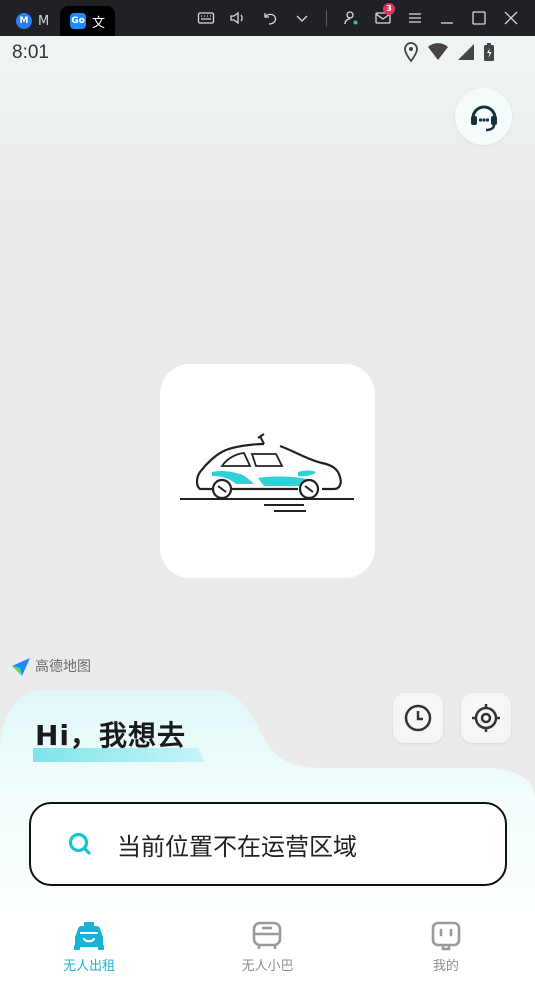 The height and width of the screenshot is (987, 535). I want to click on tab-robobus: 无人小巴, so click(267, 949).